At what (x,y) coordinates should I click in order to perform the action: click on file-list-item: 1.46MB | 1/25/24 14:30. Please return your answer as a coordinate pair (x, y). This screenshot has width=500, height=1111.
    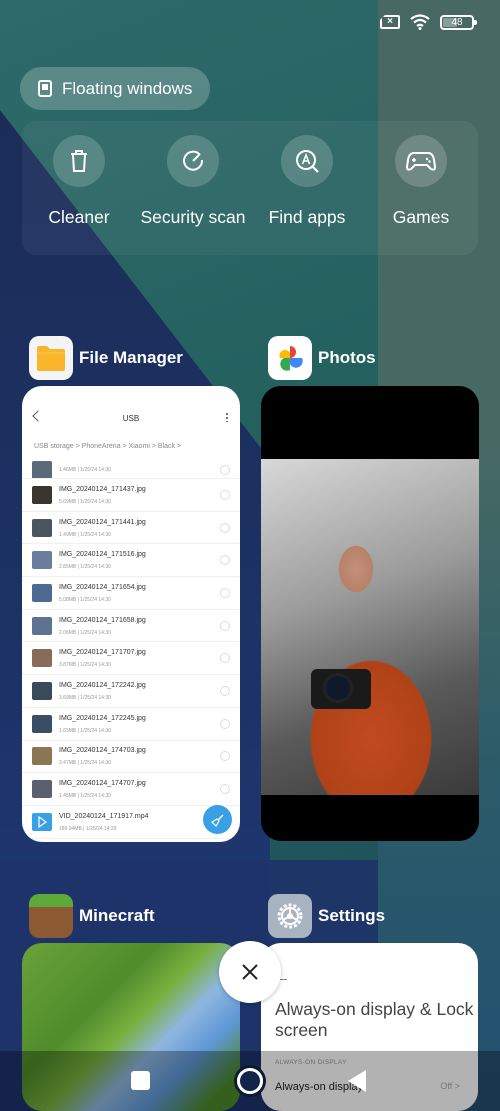
    Looking at the image, I should click on (131, 470).